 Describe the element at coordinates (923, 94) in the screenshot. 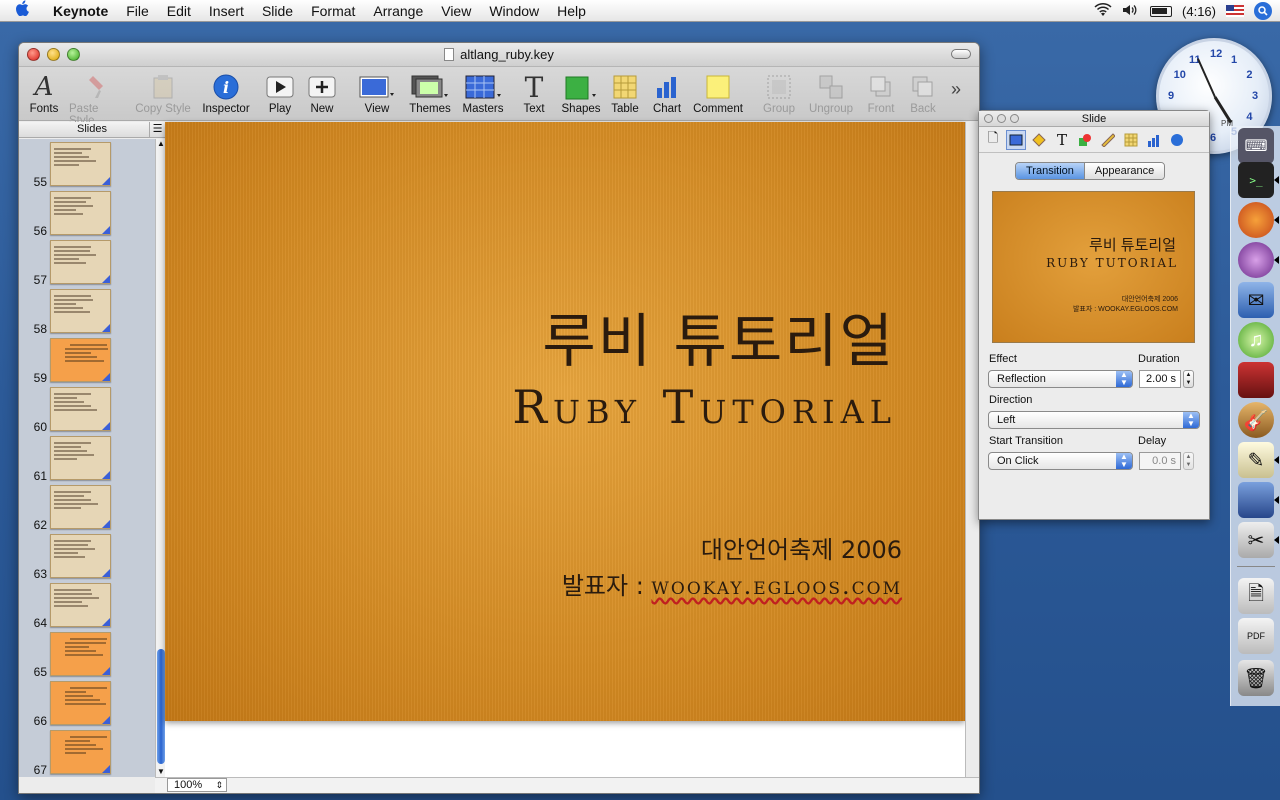

I see `send-back-button: Back` at that location.